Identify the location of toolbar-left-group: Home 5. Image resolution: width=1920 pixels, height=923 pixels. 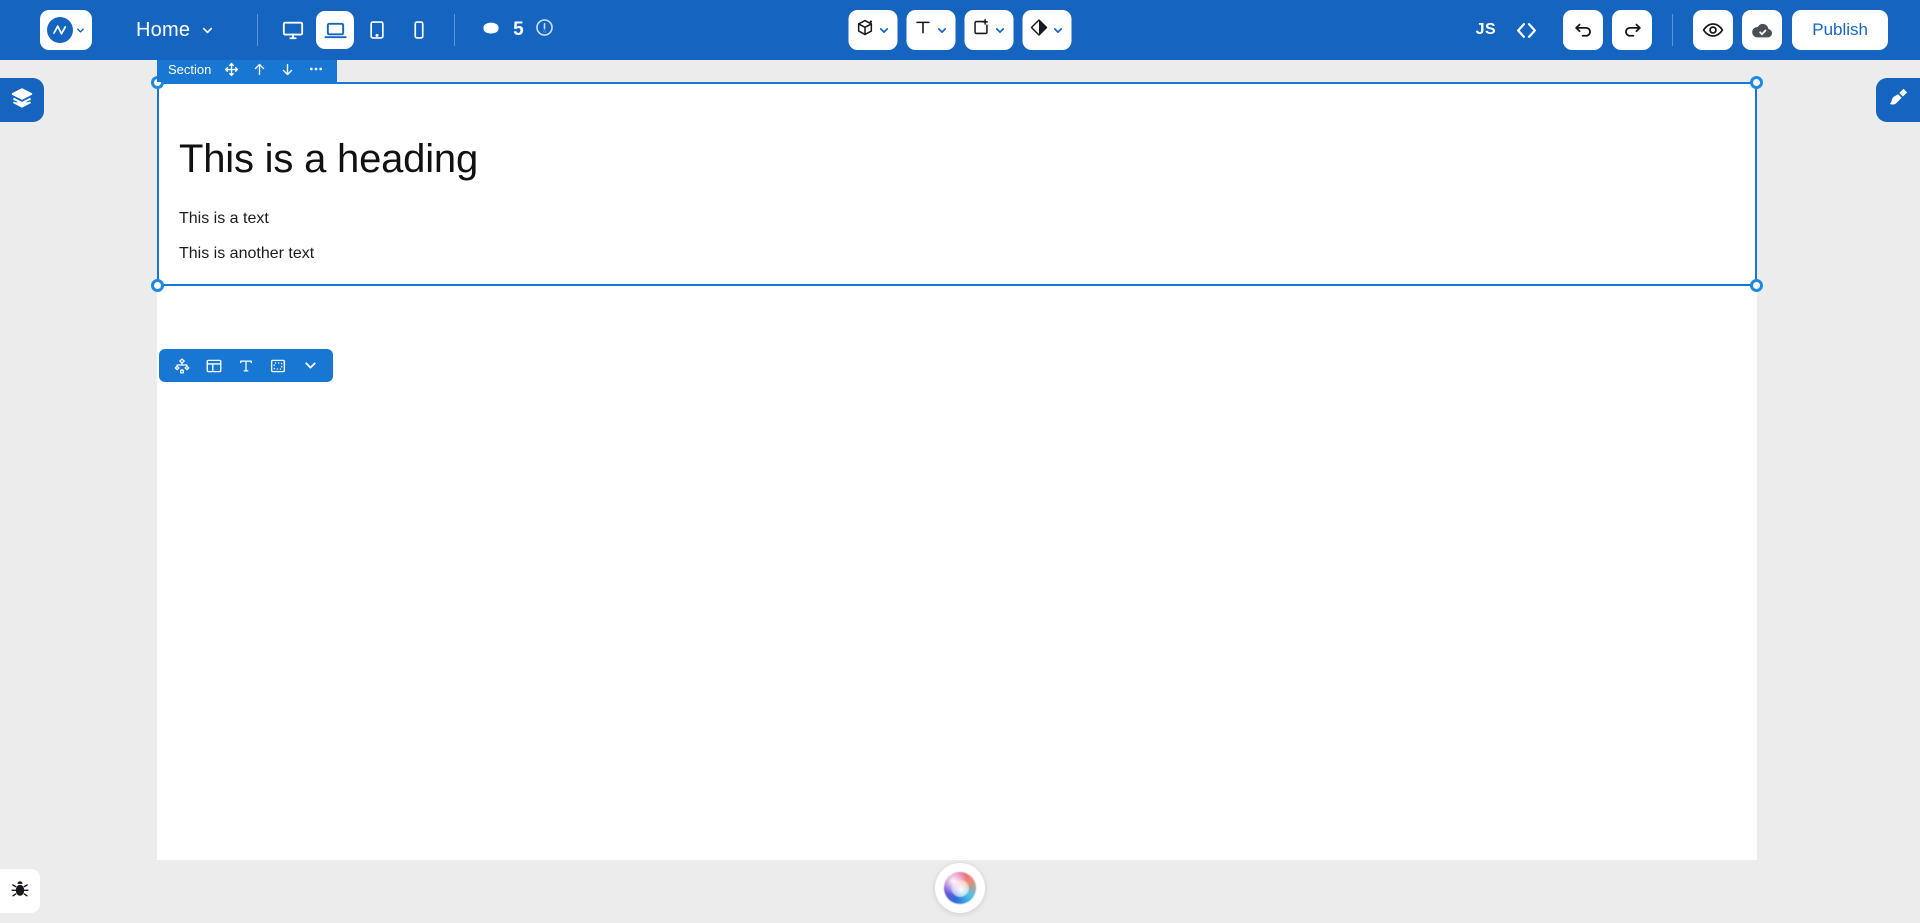
(277, 30).